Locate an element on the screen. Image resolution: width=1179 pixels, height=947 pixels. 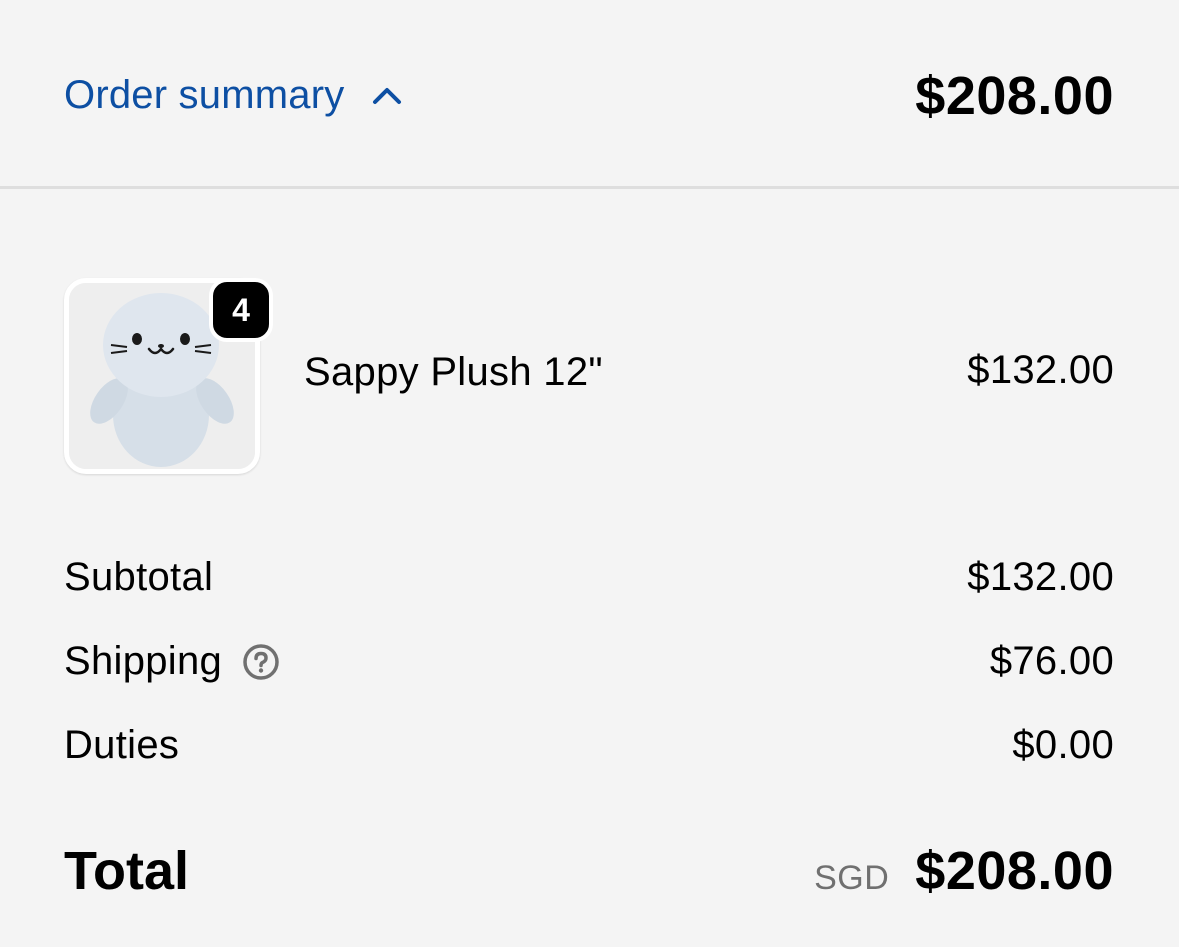
question-circle-icon is located at coordinates (261, 661).